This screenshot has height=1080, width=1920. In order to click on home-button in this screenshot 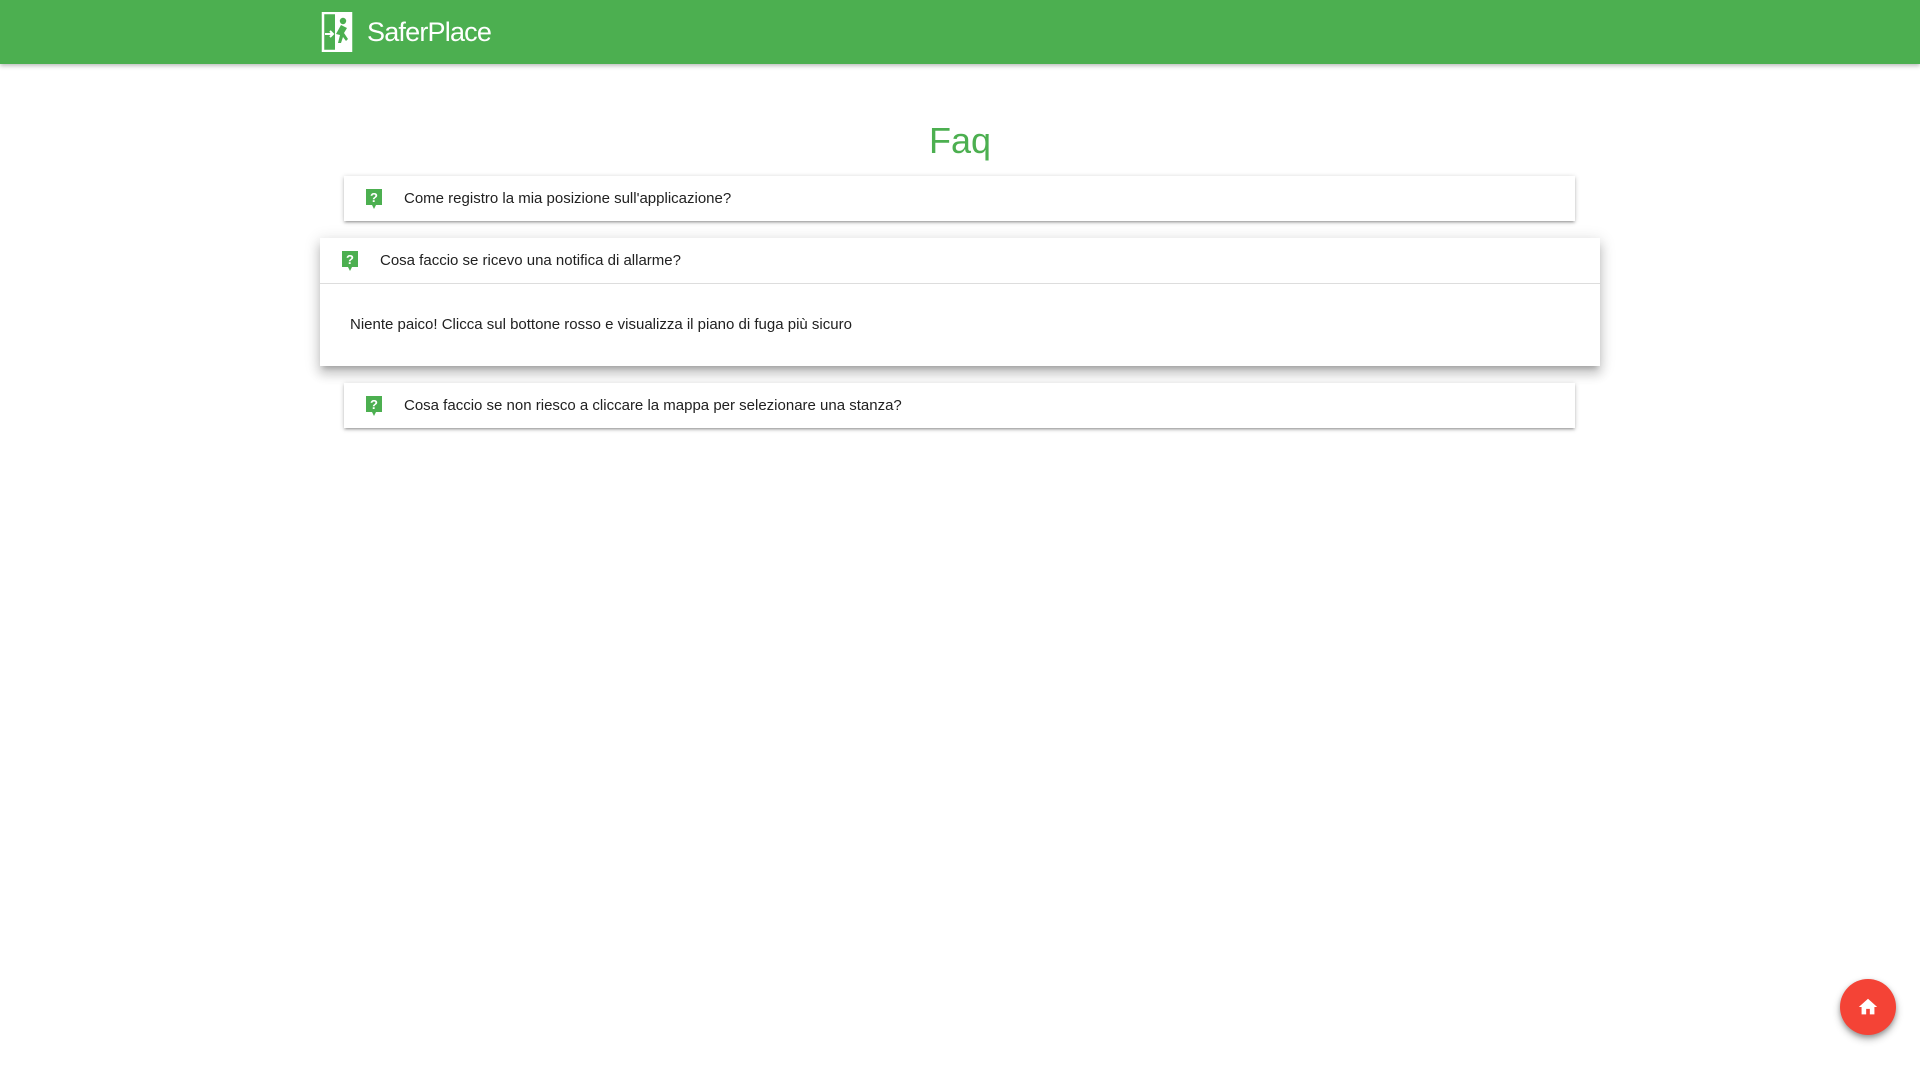, I will do `click(1868, 1007)`.